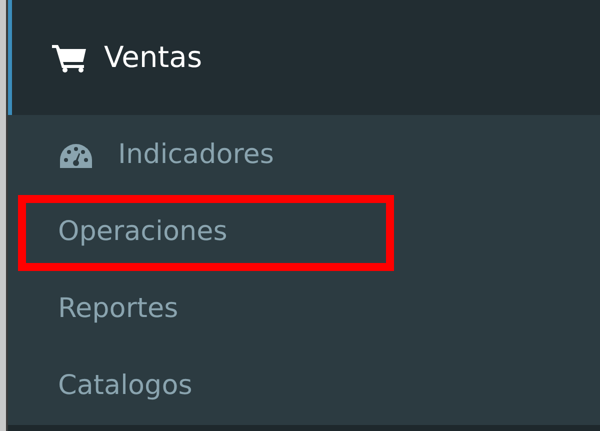  I want to click on menu-label: Ventas, so click(153, 57).